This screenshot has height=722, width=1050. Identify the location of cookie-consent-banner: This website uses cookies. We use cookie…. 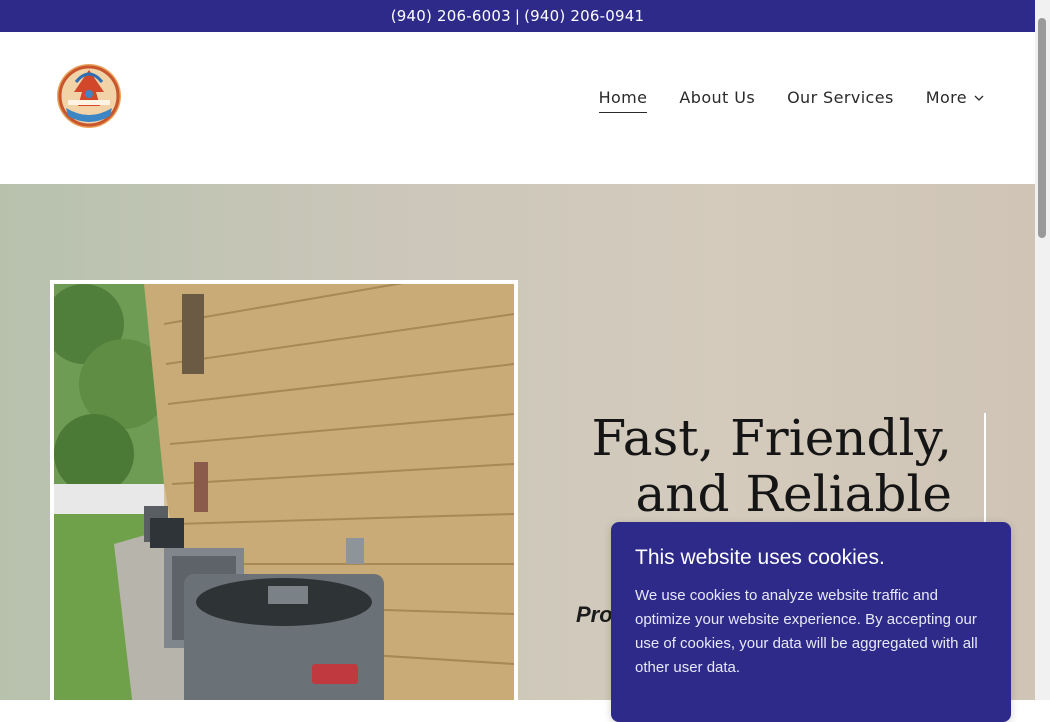
(811, 622).